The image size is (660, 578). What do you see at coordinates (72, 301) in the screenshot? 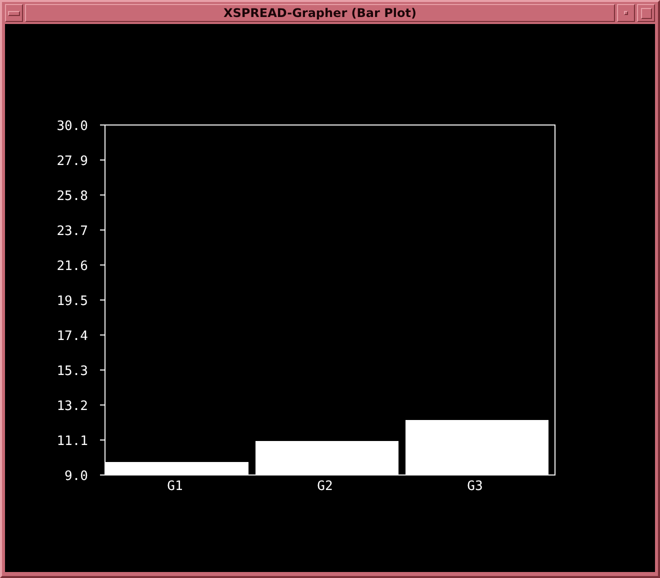
I see `y-tick-label: 19.5` at bounding box center [72, 301].